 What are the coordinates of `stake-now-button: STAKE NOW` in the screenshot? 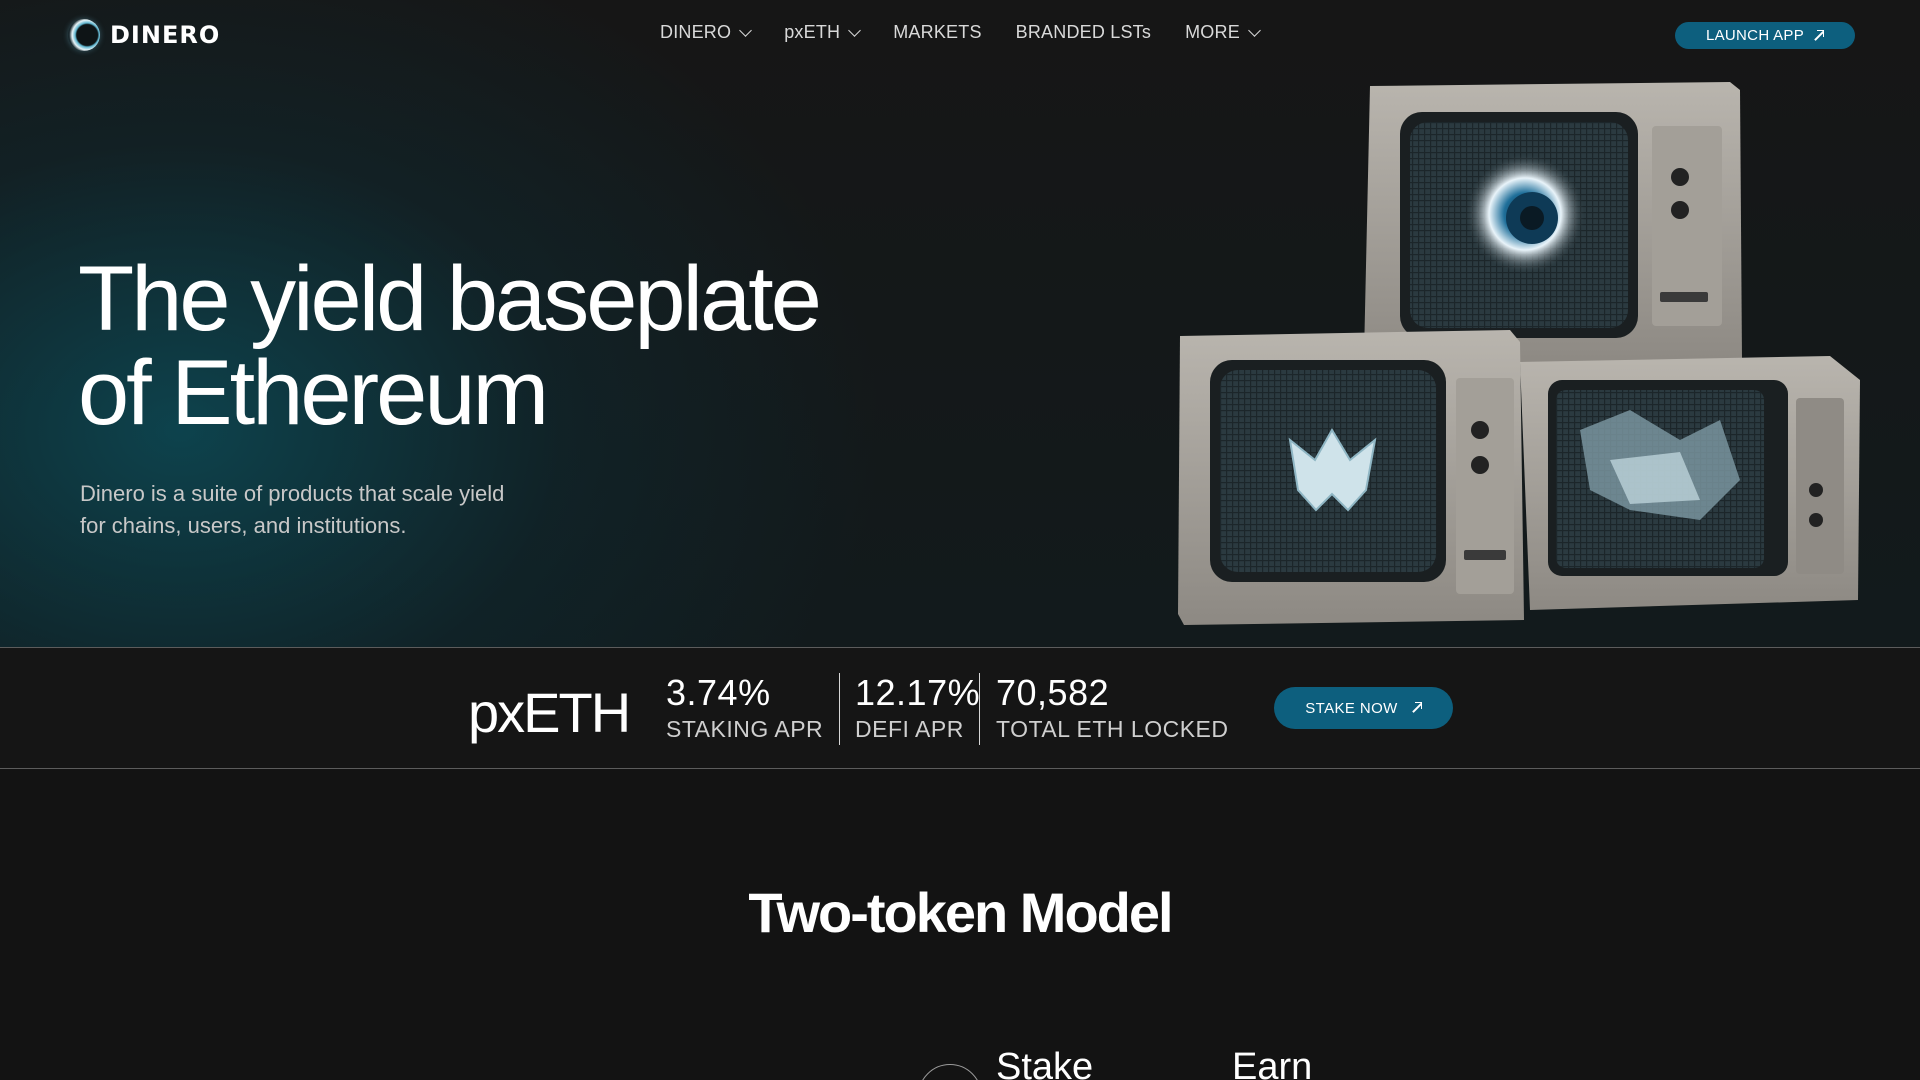 It's located at (1363, 708).